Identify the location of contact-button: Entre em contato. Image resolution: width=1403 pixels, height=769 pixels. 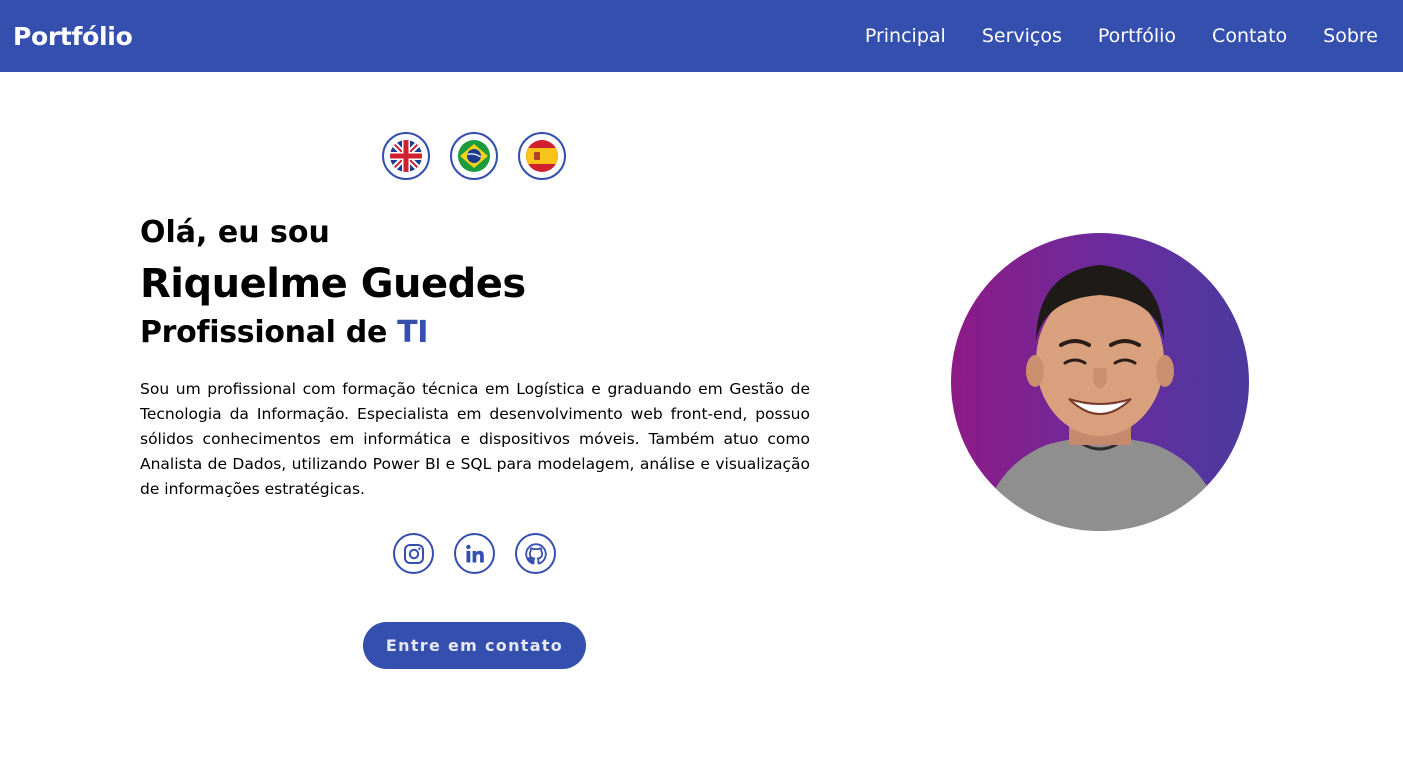
(474, 645).